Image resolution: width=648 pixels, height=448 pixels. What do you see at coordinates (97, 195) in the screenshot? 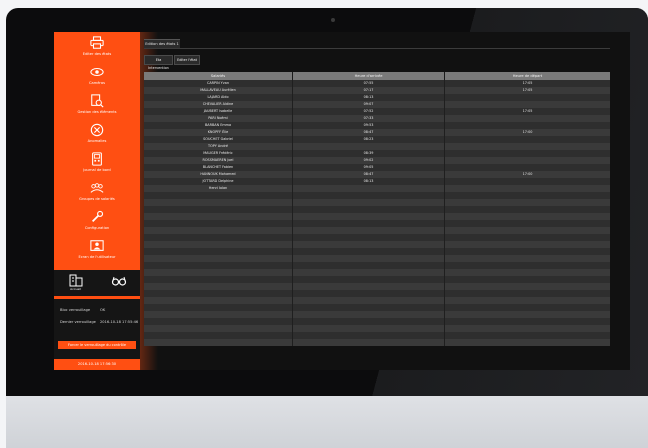
I see `nav-item-groupes: Groupes de salariés` at bounding box center [97, 195].